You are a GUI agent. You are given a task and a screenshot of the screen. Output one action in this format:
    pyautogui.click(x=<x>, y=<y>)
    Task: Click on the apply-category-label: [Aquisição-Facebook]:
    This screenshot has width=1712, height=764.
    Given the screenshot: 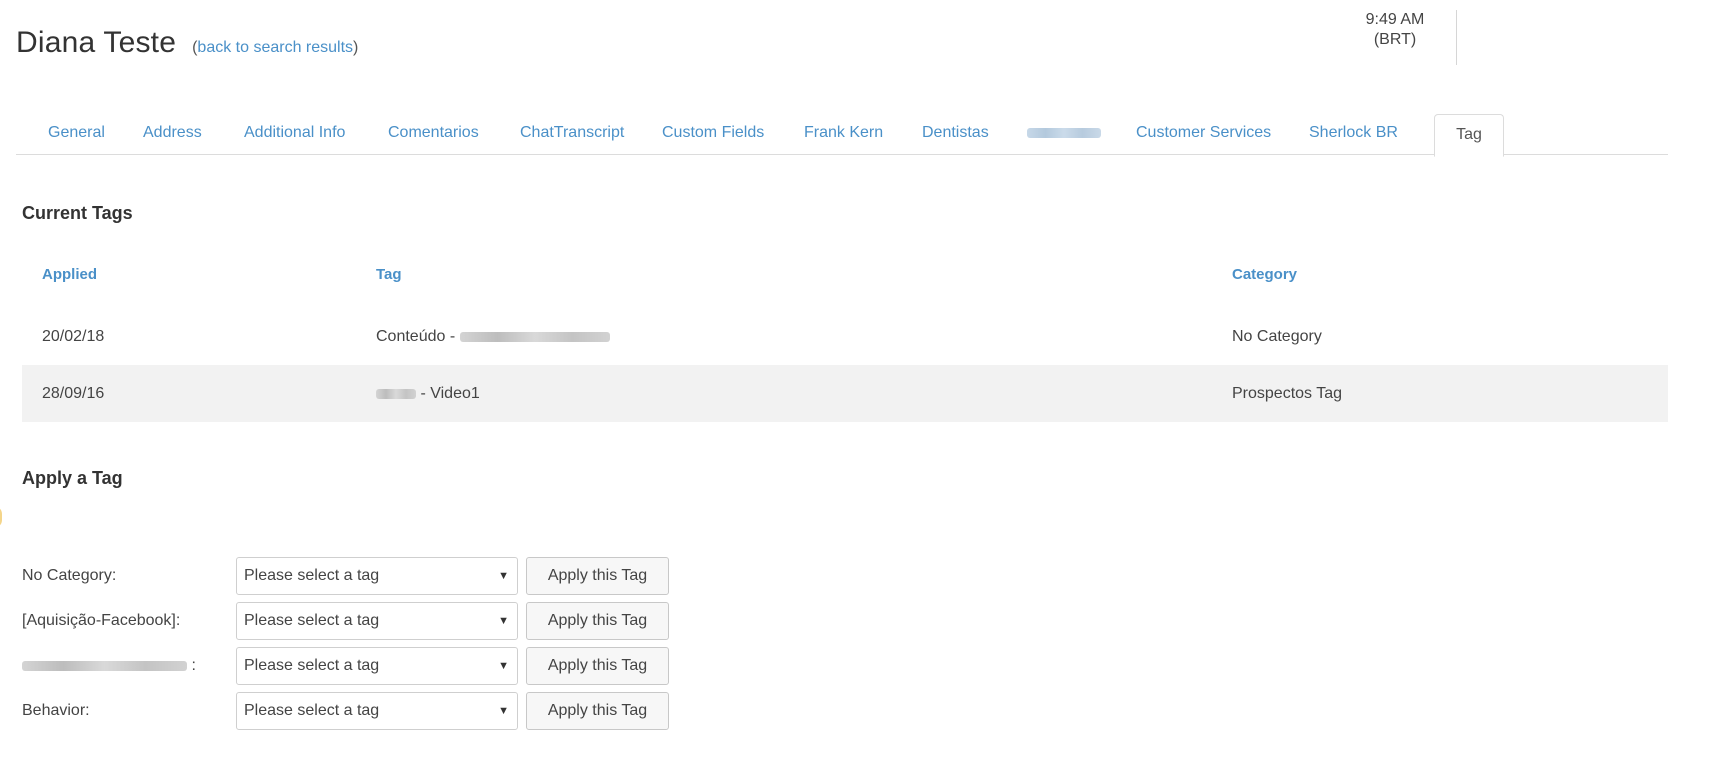 What is the action you would take?
    pyautogui.click(x=101, y=620)
    